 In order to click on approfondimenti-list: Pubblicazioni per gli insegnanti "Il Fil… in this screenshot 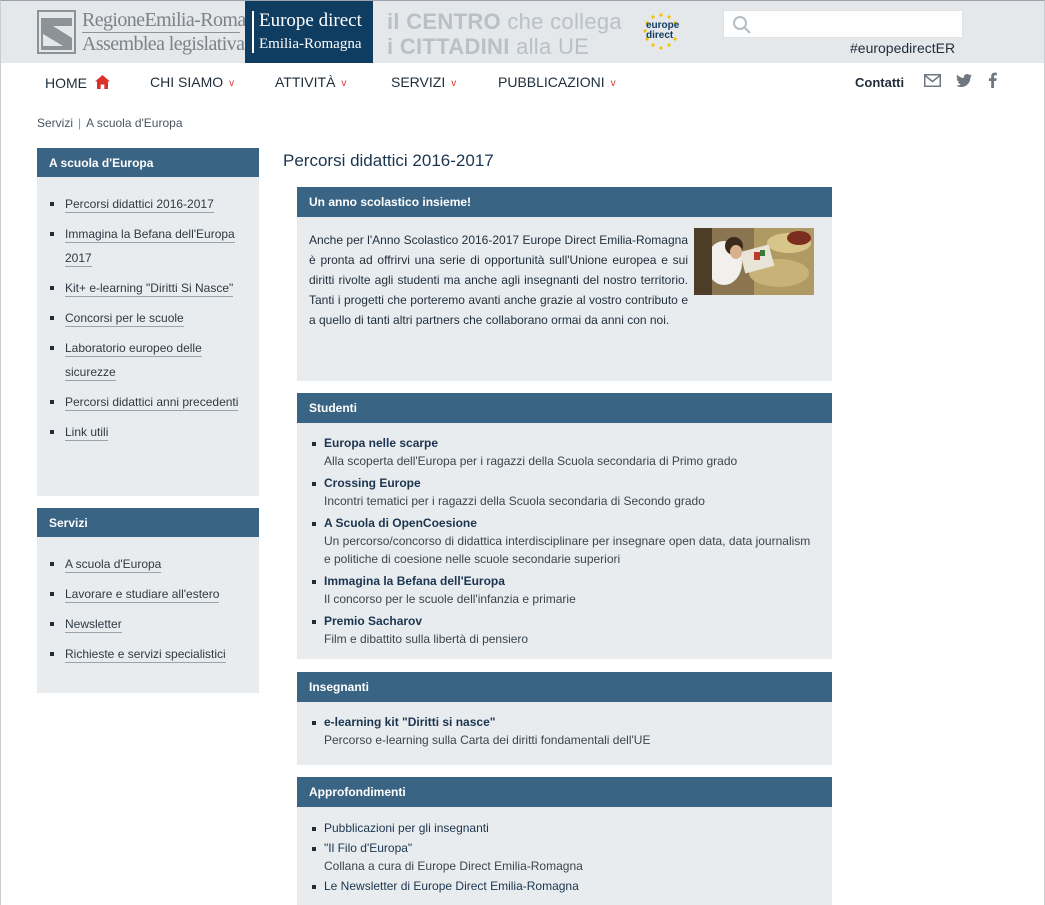, I will do `click(564, 851)`.